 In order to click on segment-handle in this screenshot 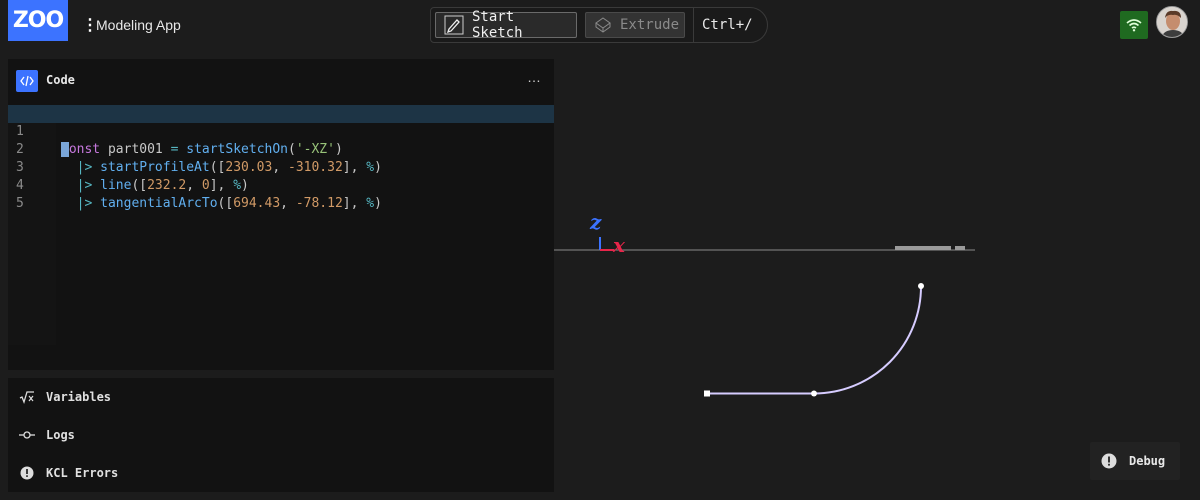, I will do `click(814, 393)`.